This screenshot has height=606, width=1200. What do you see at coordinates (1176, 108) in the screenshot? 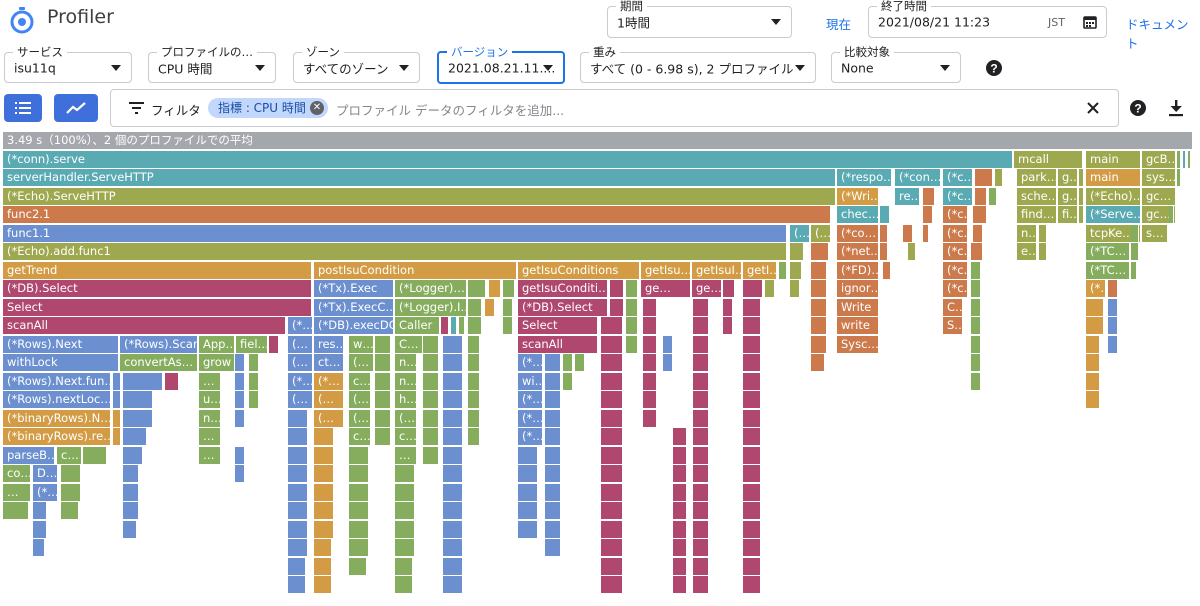
I see `download-icon` at bounding box center [1176, 108].